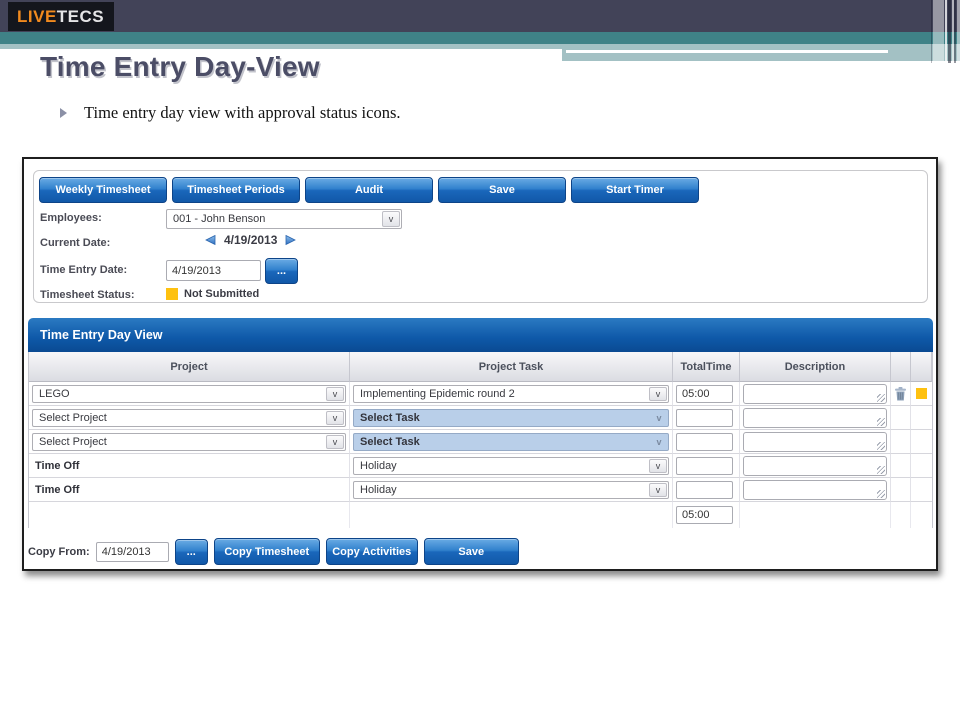  I want to click on copy-from-date-input, so click(132, 551).